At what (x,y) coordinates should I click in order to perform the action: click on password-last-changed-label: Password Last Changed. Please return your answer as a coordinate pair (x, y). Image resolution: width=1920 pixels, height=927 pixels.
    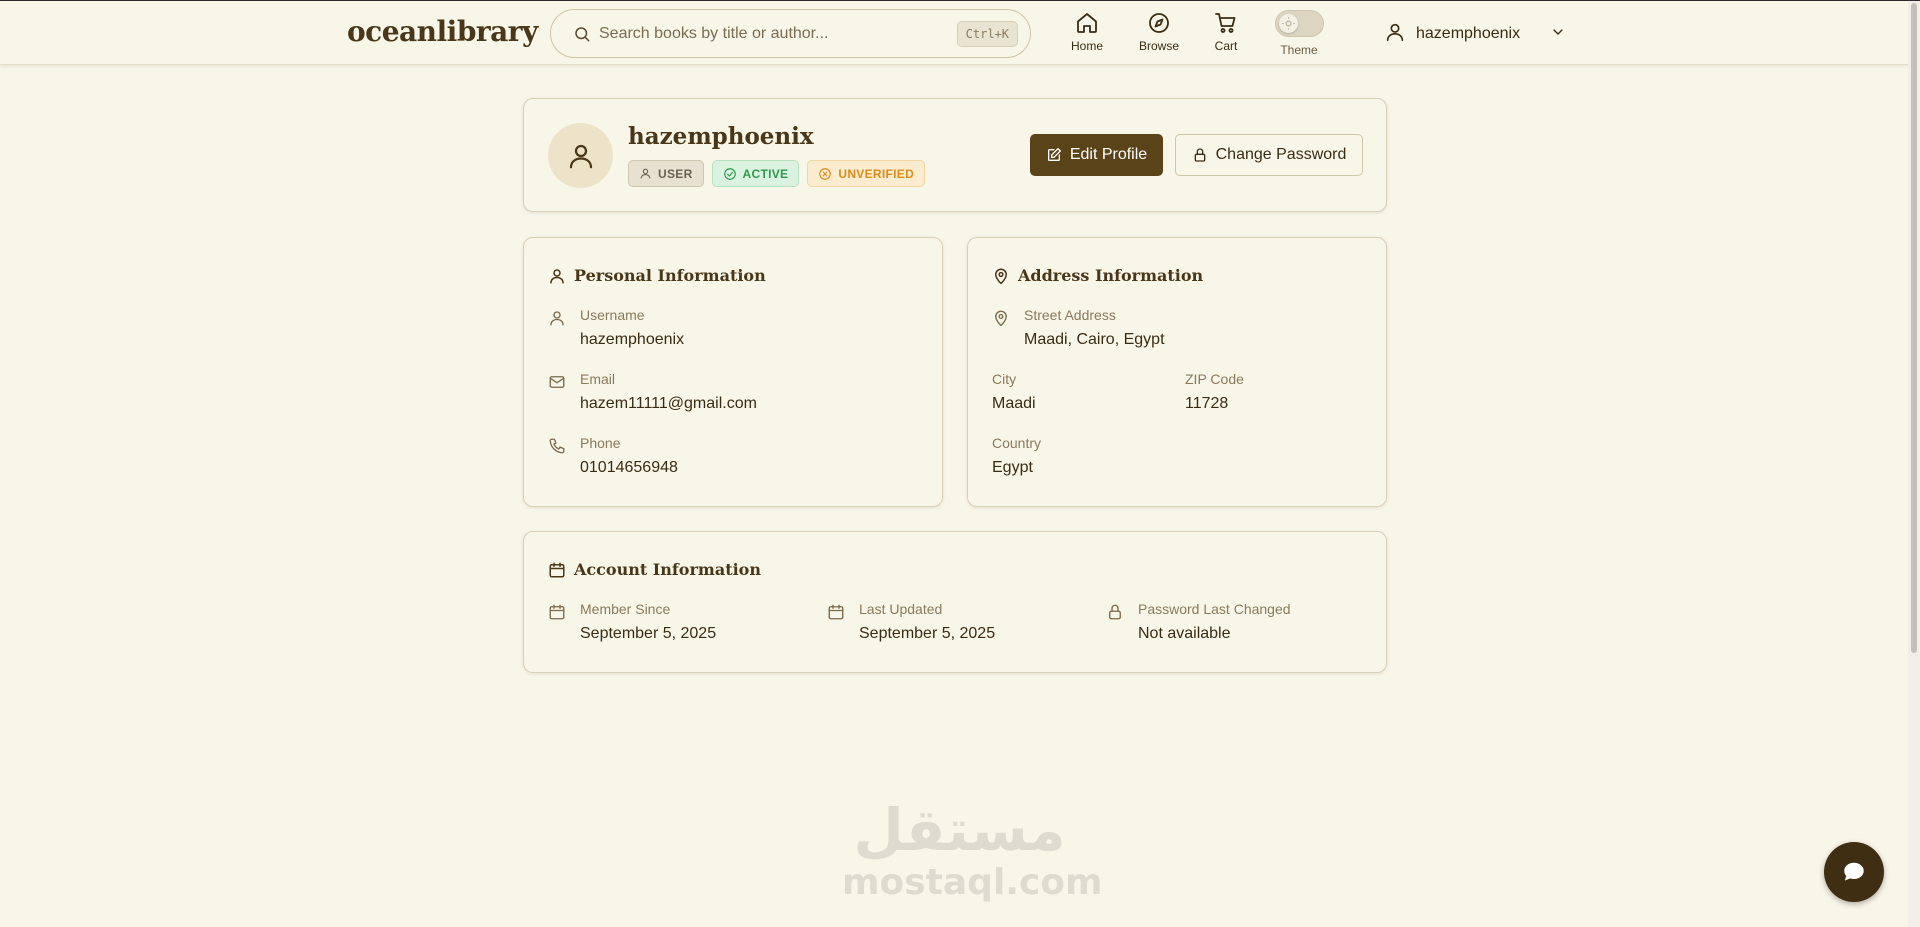
    Looking at the image, I should click on (1214, 609).